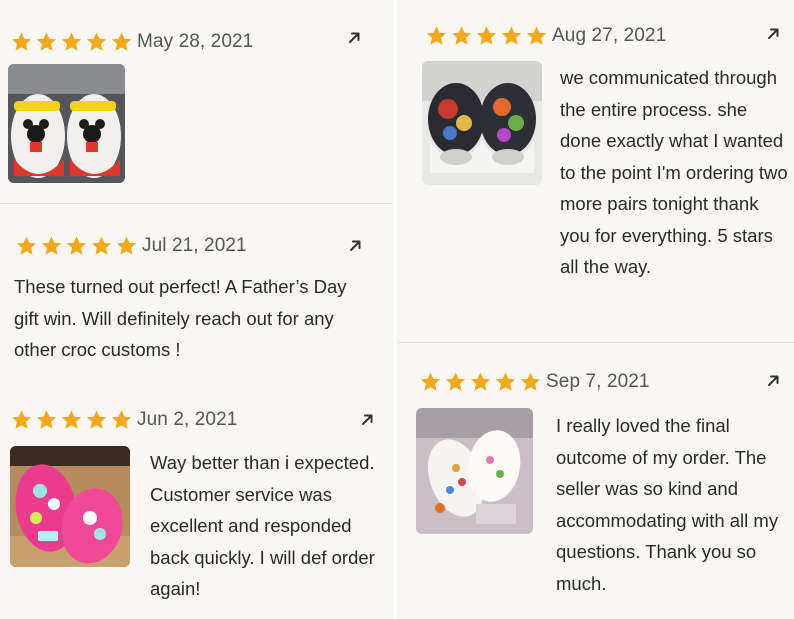  What do you see at coordinates (395, 309) in the screenshot?
I see `column-divider` at bounding box center [395, 309].